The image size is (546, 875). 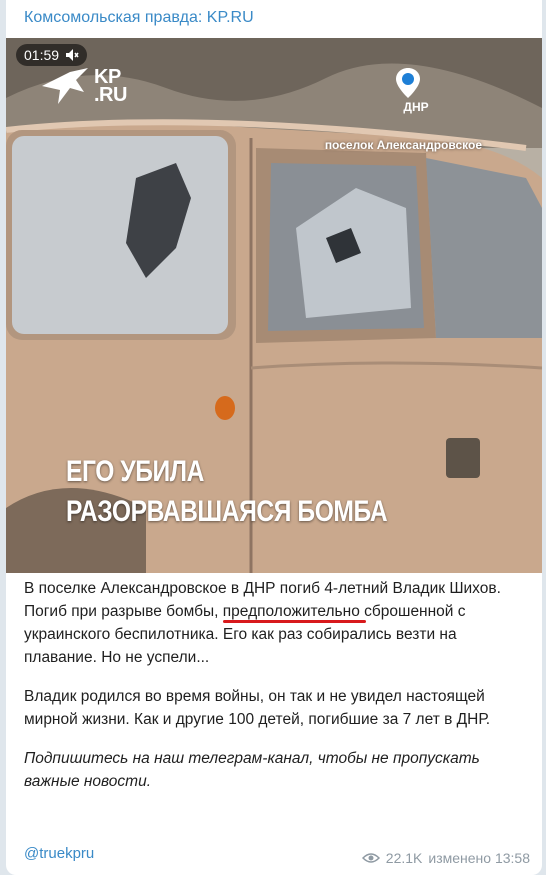 I want to click on pin-label: ДНР, so click(x=416, y=107).